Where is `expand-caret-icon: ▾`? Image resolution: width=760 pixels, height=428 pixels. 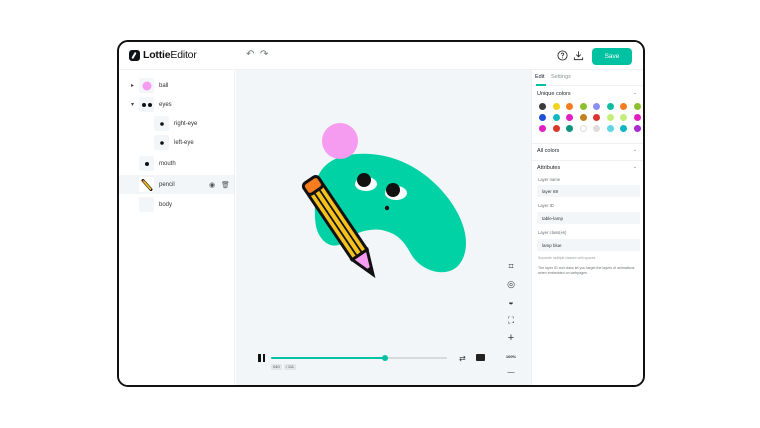 expand-caret-icon: ▾ is located at coordinates (132, 104).